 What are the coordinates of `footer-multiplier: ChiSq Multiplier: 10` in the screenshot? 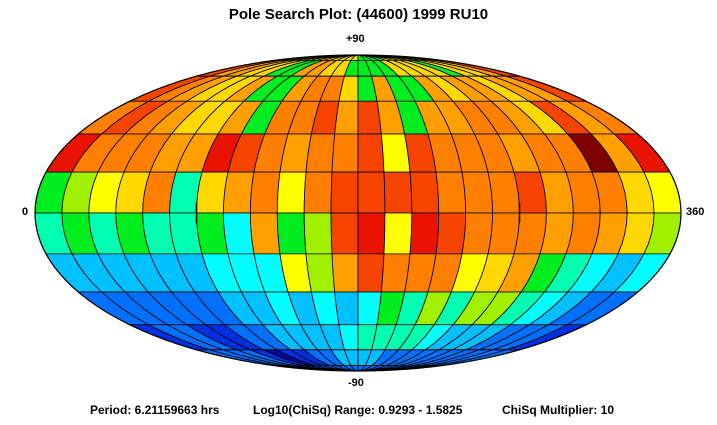 It's located at (558, 410).